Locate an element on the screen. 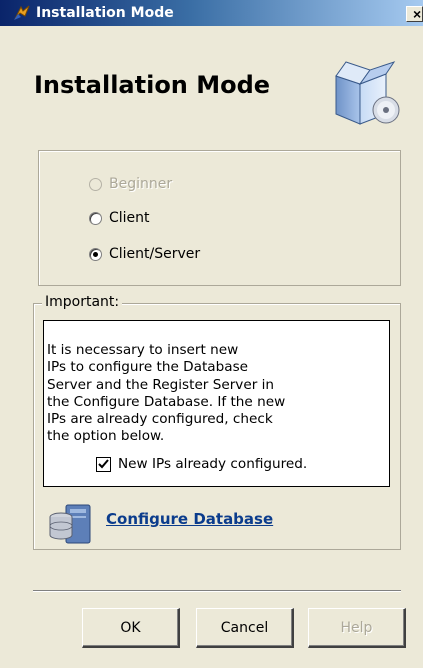 Image resolution: width=423 pixels, height=668 pixels. database-server-icon is located at coordinates (71, 523).